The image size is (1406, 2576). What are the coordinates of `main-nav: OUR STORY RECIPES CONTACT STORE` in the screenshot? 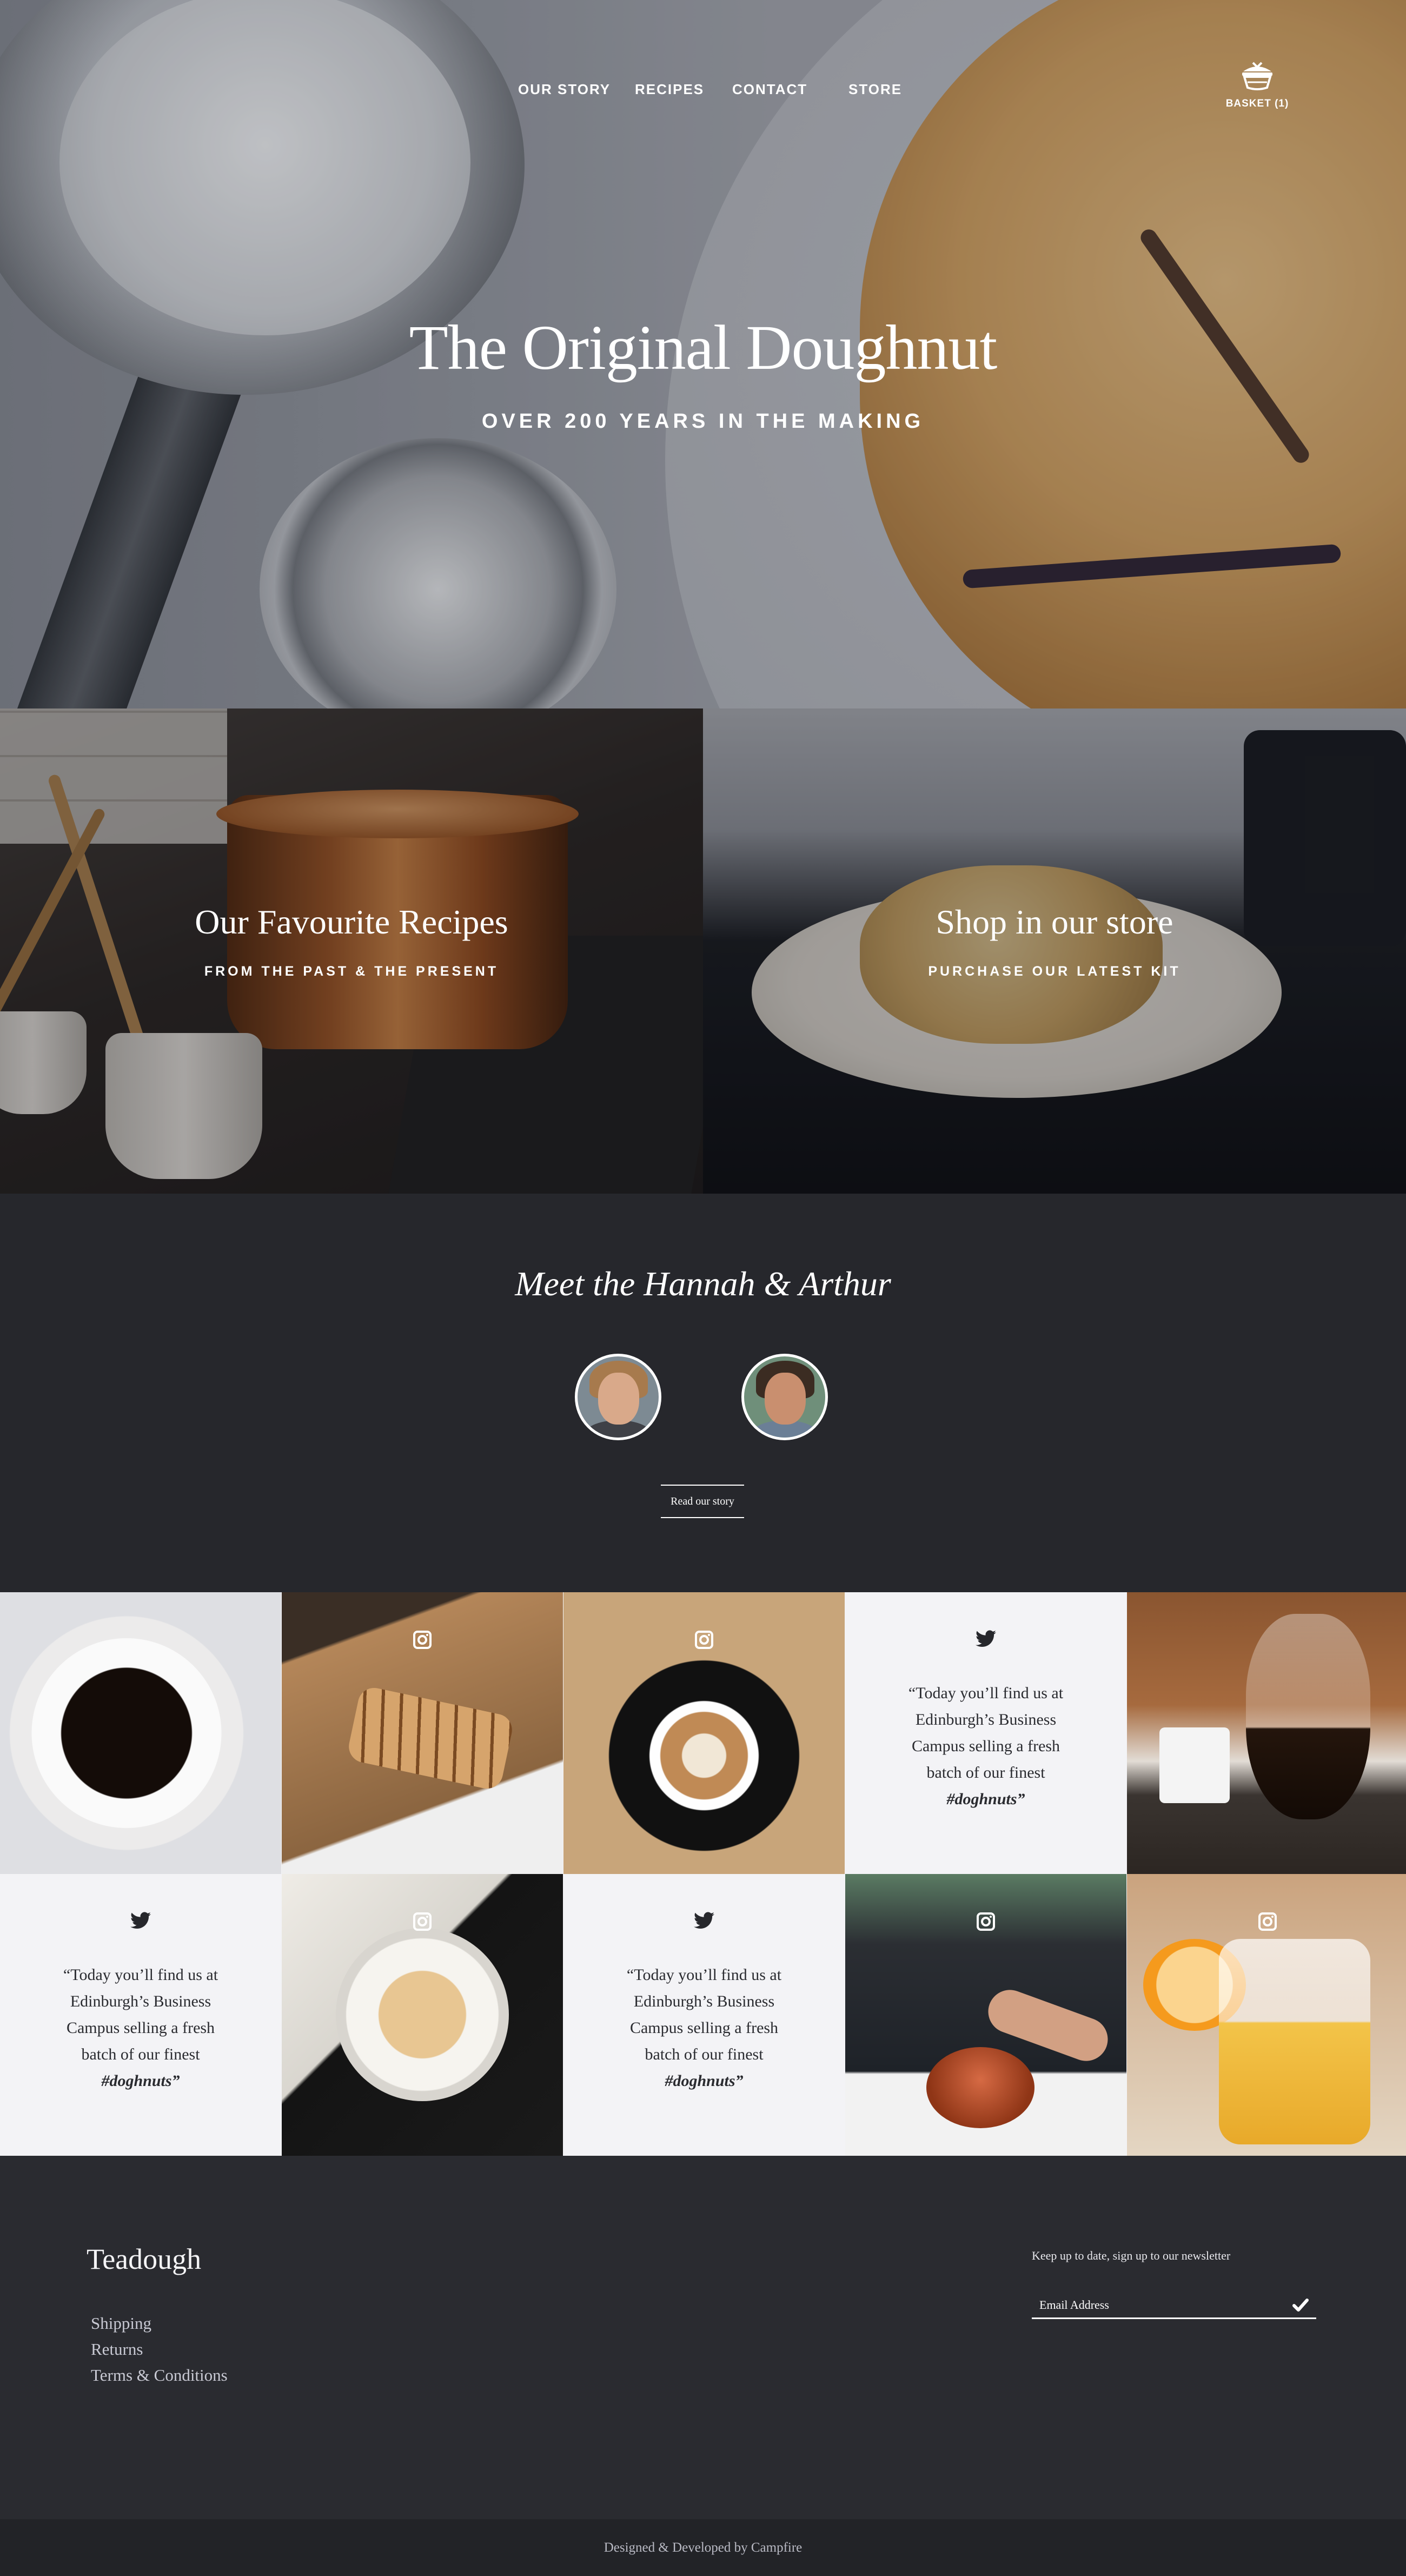 It's located at (703, 92).